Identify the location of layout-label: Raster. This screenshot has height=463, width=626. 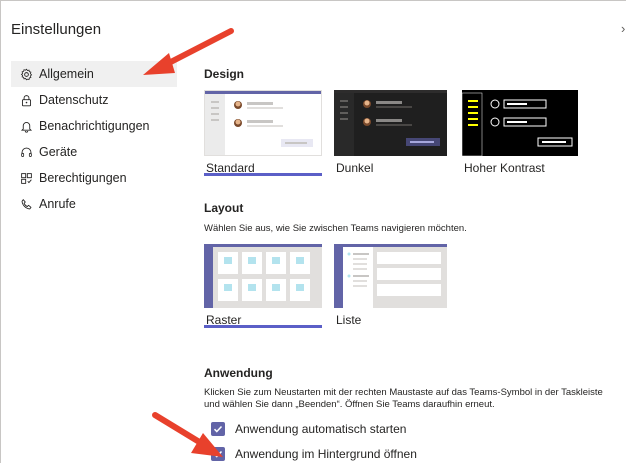
(263, 318).